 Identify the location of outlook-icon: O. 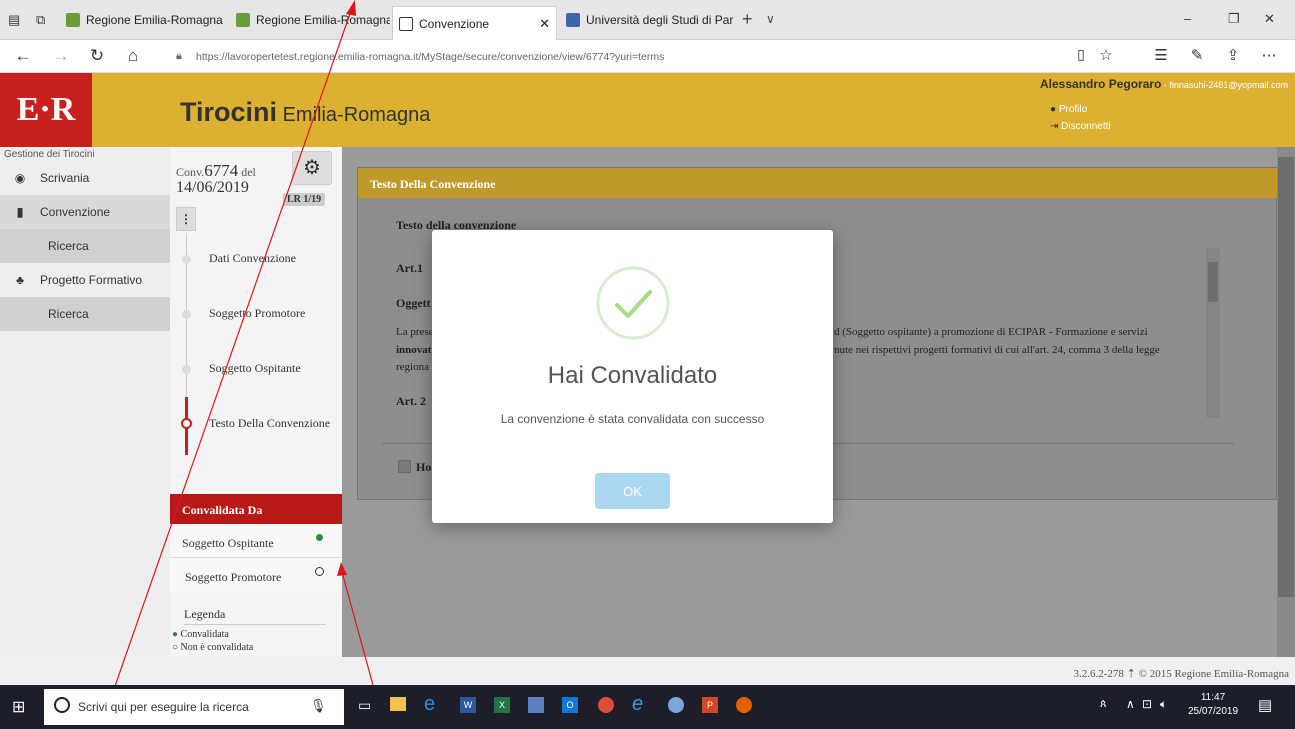
(570, 705).